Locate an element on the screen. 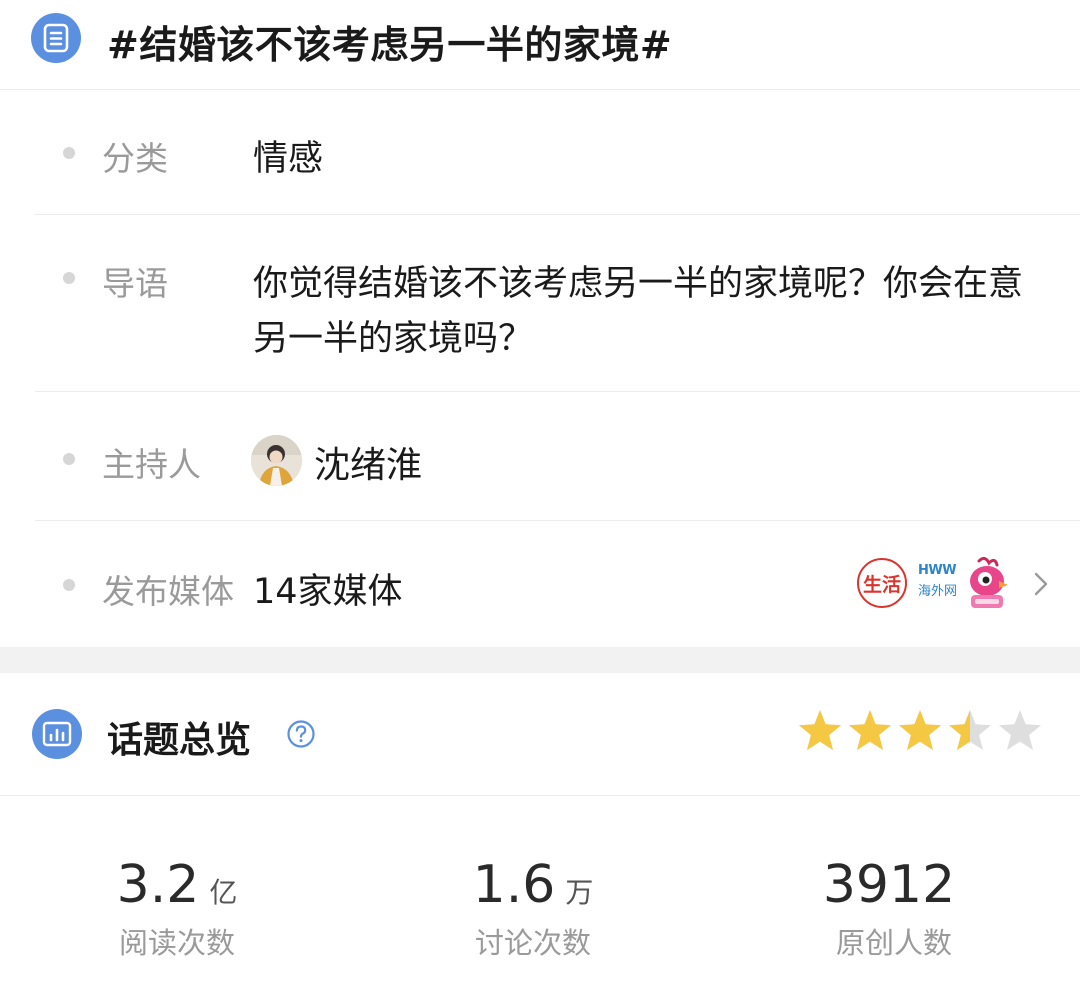 The width and height of the screenshot is (1080, 987). stat-value: 3.2 亿 is located at coordinates (177, 885).